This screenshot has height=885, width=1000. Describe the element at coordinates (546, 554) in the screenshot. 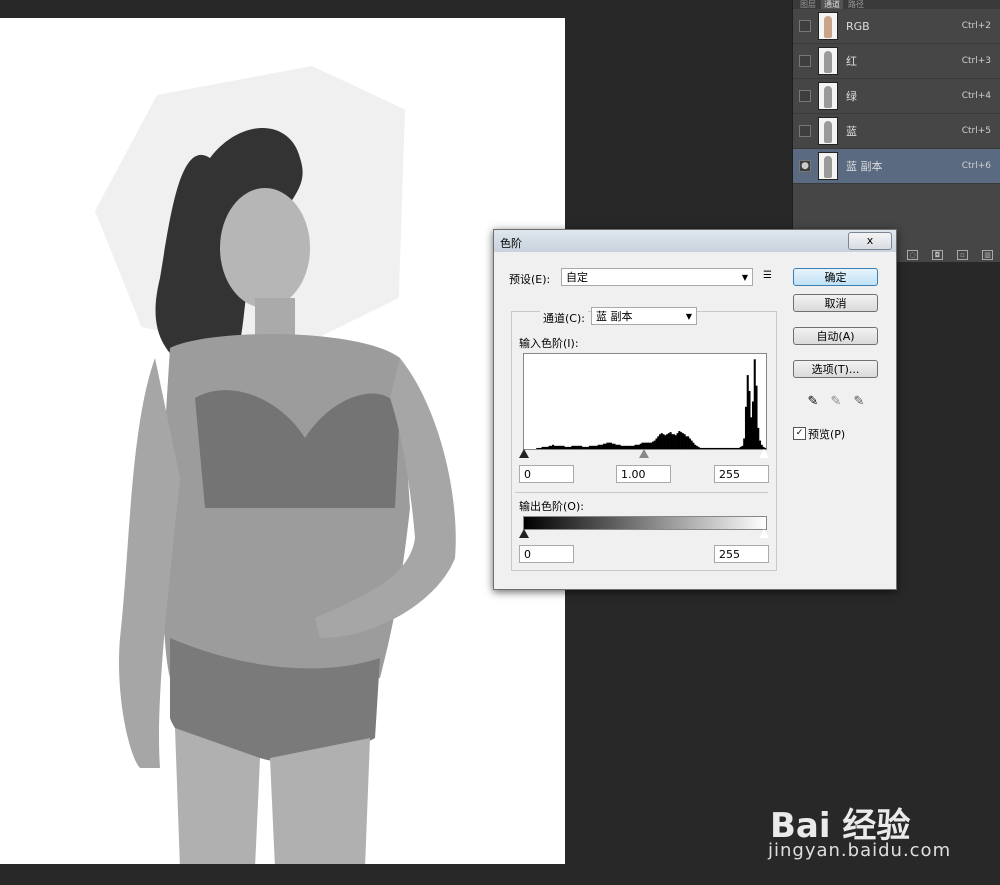

I see `output-black-field: 0` at that location.